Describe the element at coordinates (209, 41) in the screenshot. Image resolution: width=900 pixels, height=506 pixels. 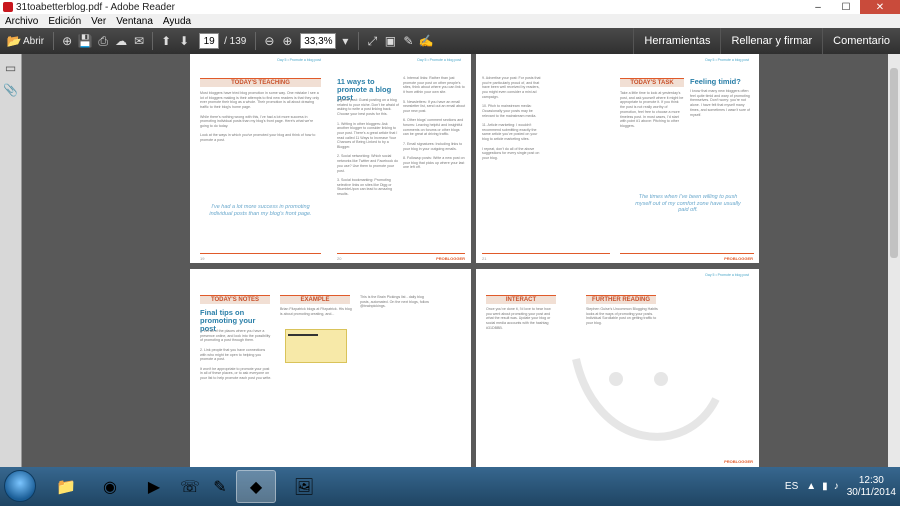
I see `page-number-input: 19` at that location.